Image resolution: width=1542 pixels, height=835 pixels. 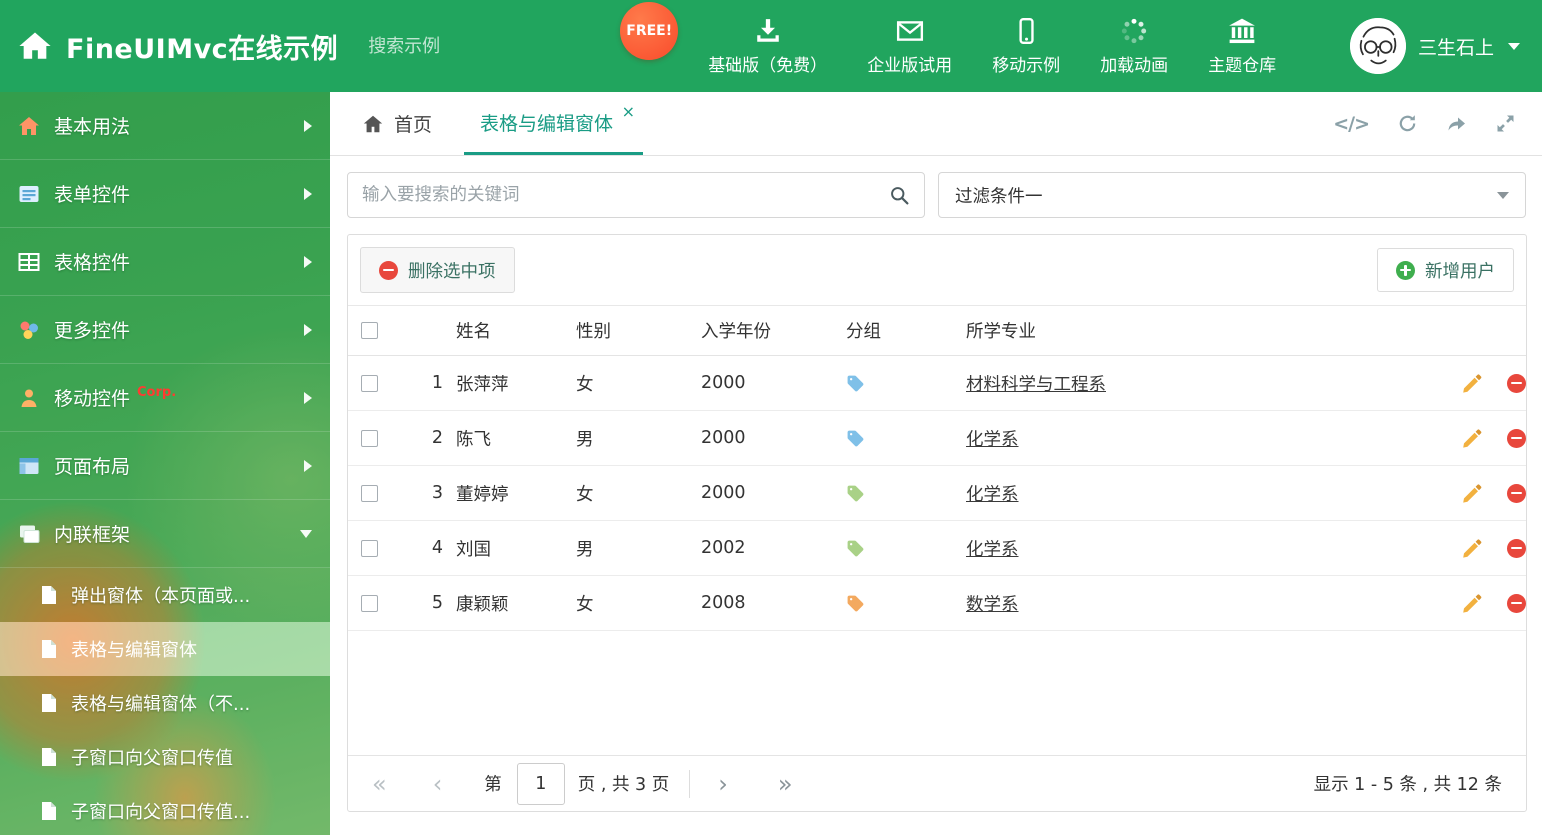 I want to click on tab-home: 首页, so click(x=397, y=123).